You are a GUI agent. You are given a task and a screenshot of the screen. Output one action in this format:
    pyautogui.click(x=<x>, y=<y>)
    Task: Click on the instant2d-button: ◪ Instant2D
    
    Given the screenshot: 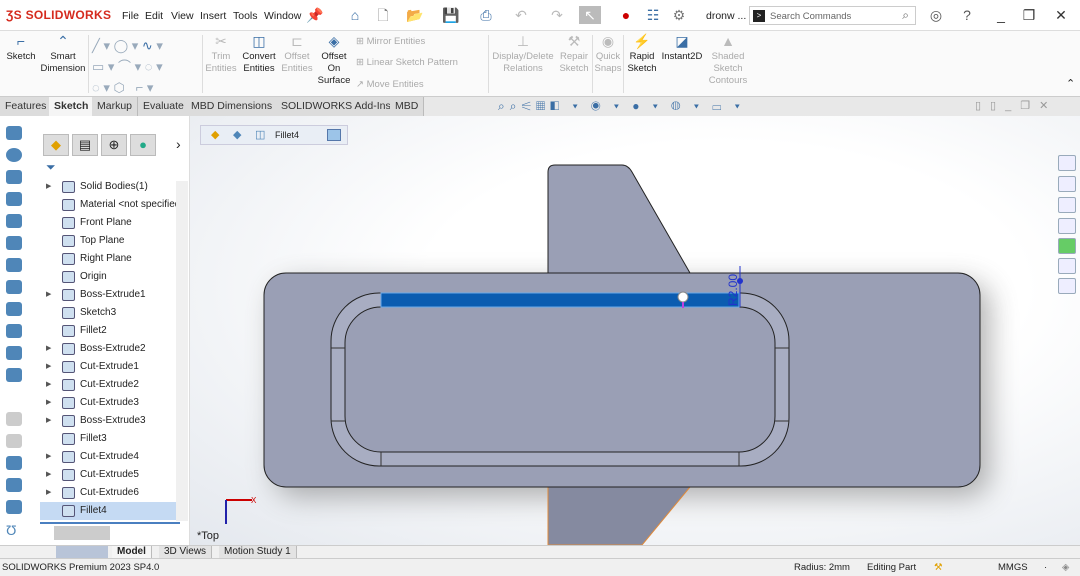 What is the action you would take?
    pyautogui.click(x=682, y=48)
    